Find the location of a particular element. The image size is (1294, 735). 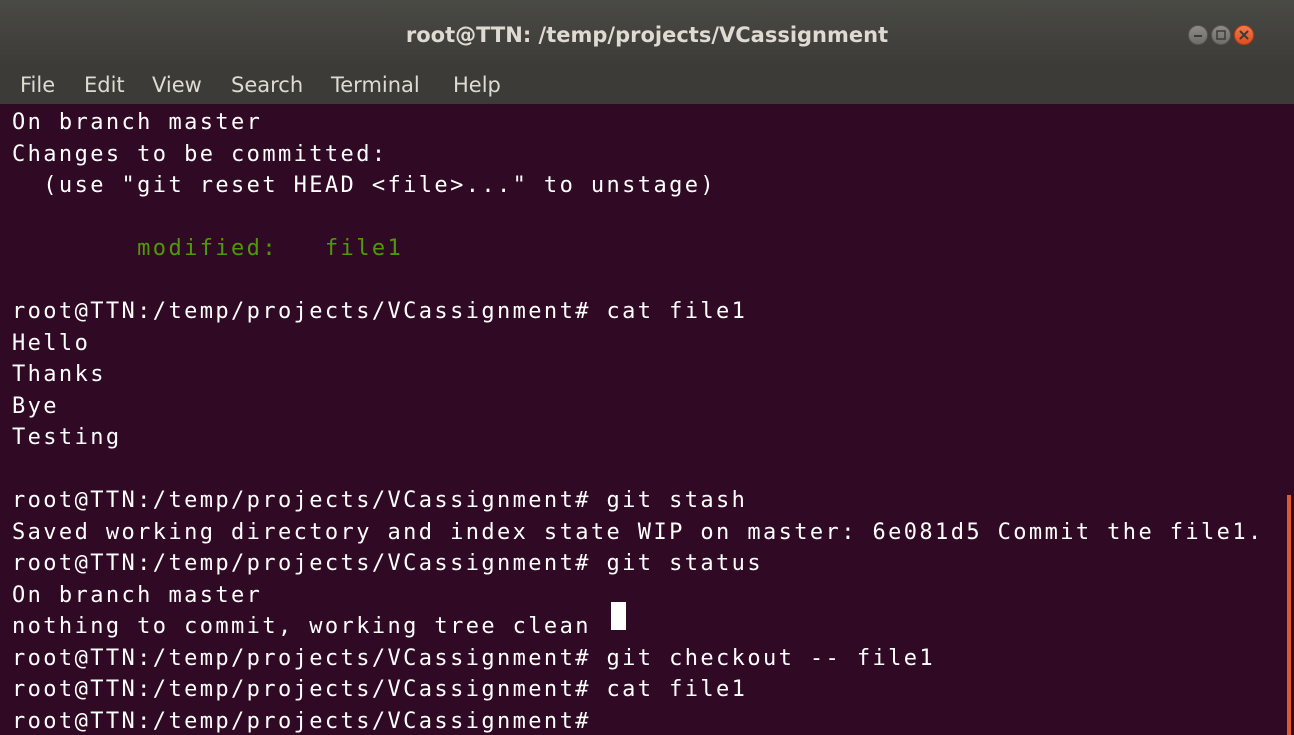

terminal-line: Thanks is located at coordinates (59, 374).